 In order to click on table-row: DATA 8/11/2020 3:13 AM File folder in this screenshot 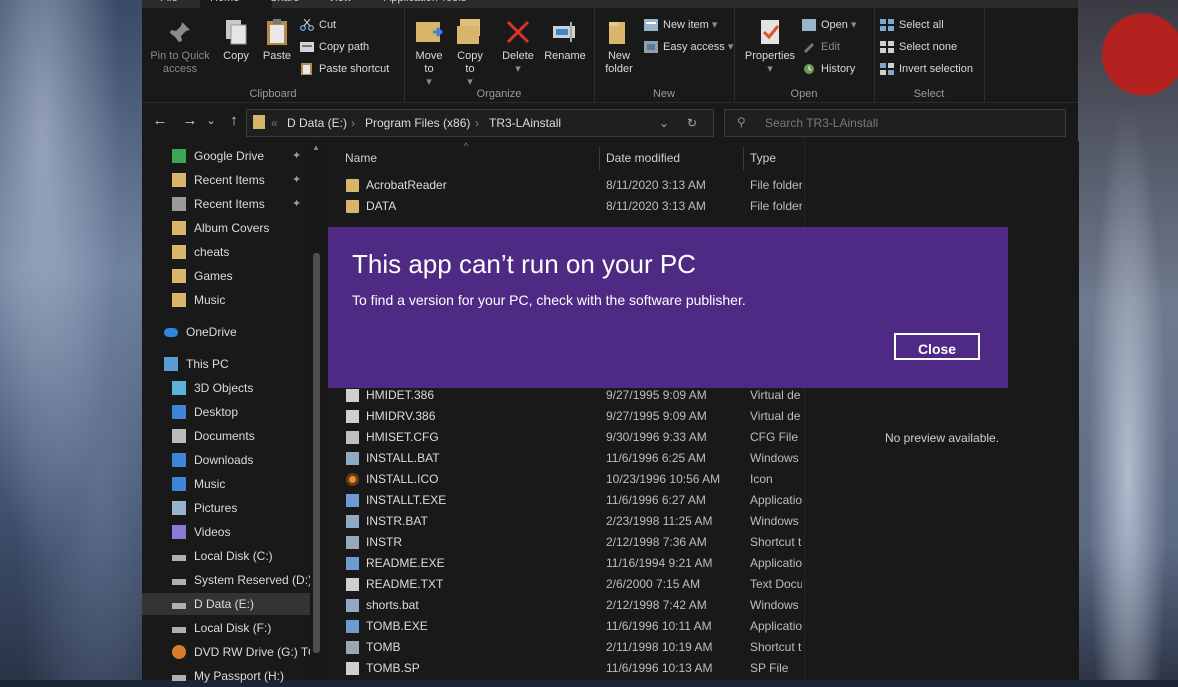, I will do `click(565, 206)`.